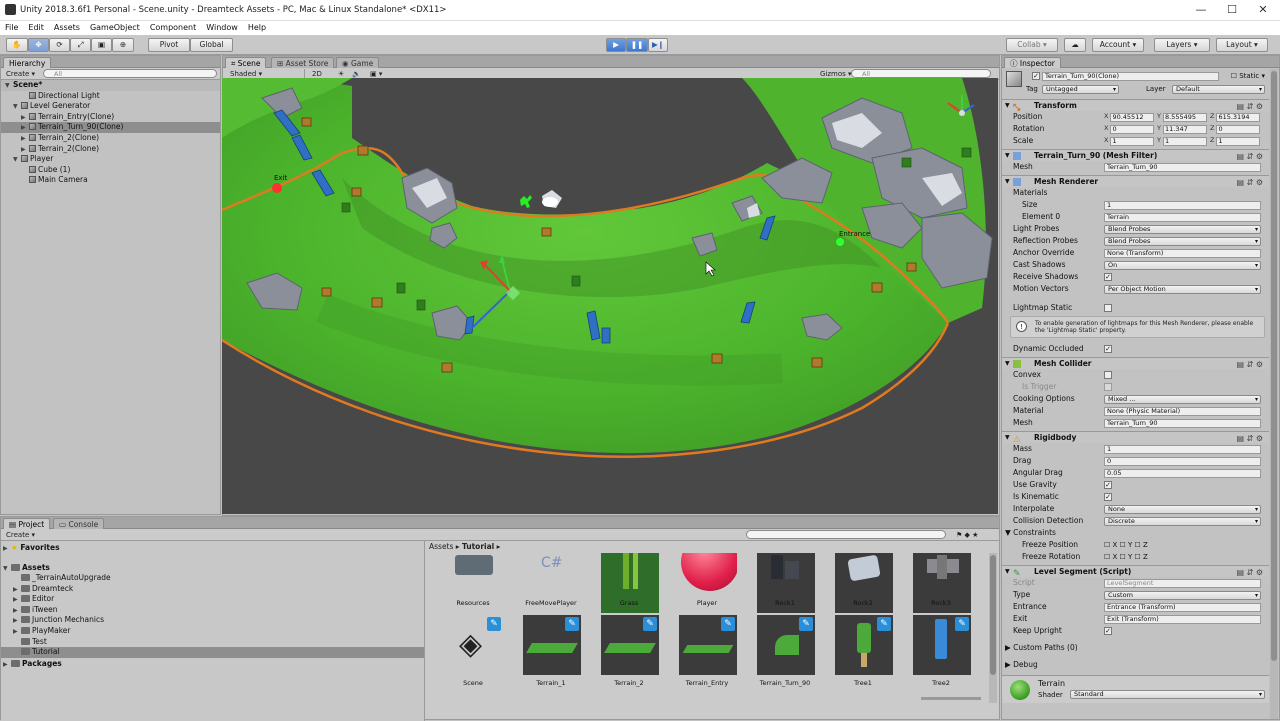  What do you see at coordinates (951, 698) in the screenshot?
I see `thumb-size-slider` at bounding box center [951, 698].